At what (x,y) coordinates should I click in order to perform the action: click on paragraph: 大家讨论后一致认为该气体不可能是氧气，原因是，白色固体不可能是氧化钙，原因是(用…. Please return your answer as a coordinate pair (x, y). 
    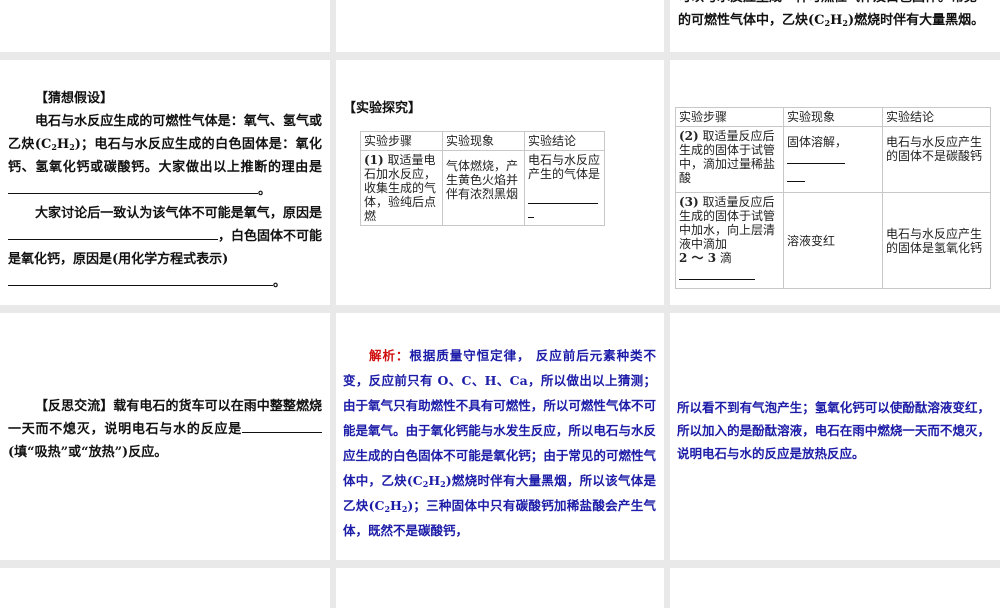
    Looking at the image, I should click on (165, 248).